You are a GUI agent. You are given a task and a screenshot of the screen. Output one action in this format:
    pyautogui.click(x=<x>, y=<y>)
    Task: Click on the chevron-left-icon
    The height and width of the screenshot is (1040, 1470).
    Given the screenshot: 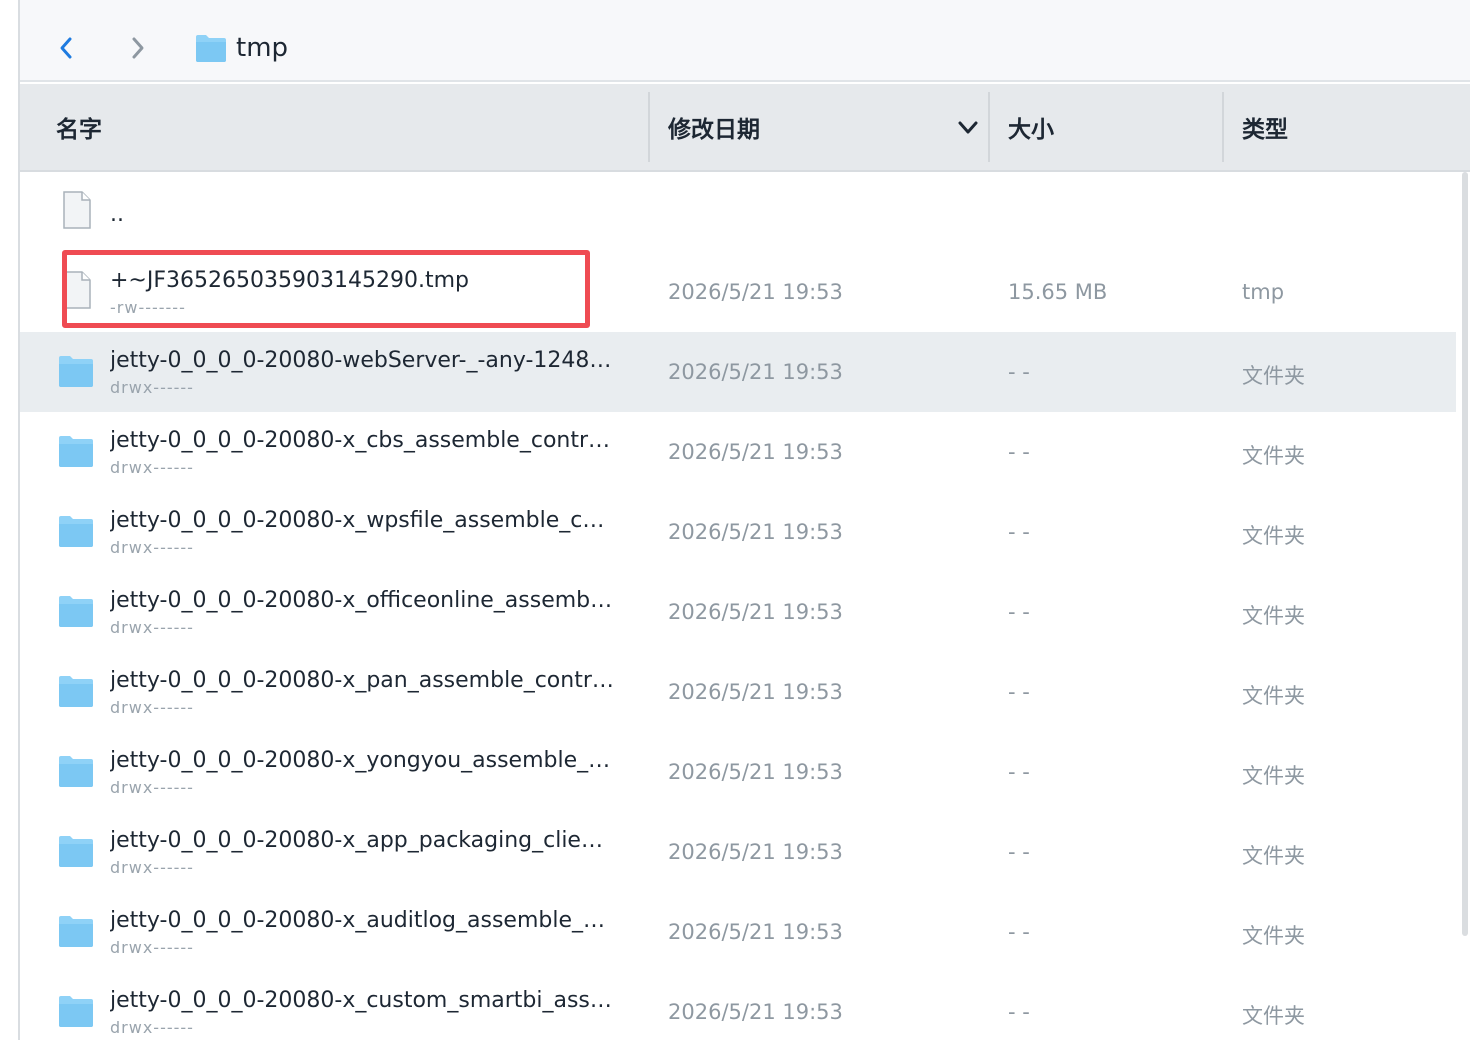 What is the action you would take?
    pyautogui.click(x=66, y=48)
    